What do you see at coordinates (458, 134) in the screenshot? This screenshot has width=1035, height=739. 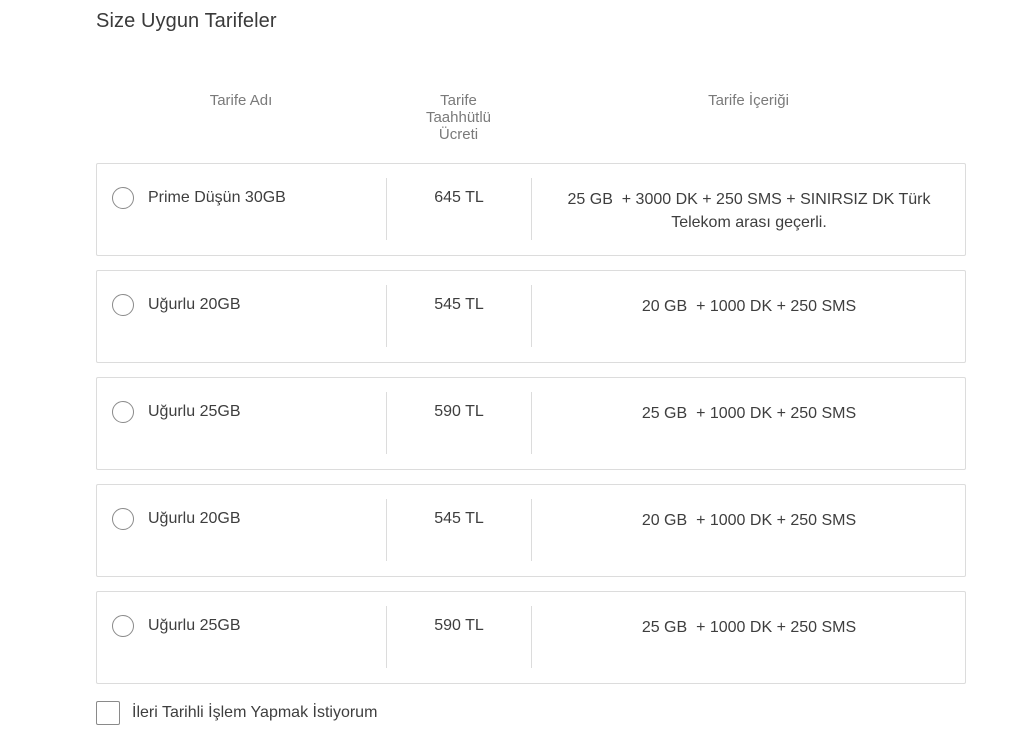 I see `column-header-price-line3: Ücreti` at bounding box center [458, 134].